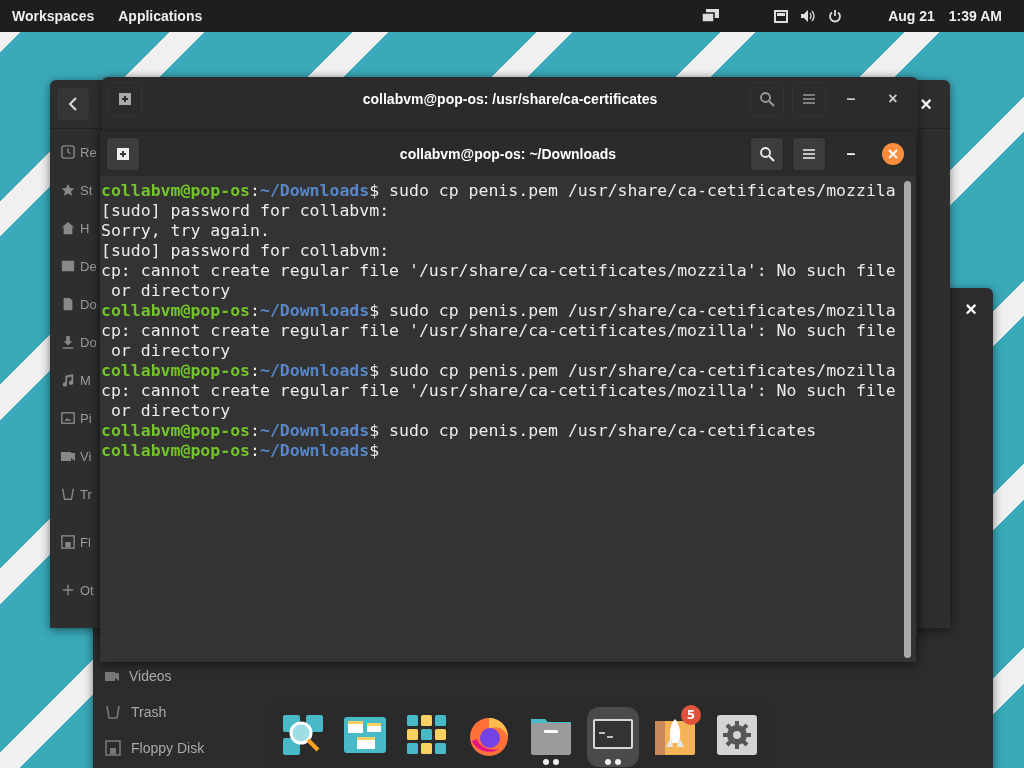 This screenshot has width=1024, height=768. What do you see at coordinates (499, 271) in the screenshot?
I see `terminal-line: cp: cannot create regular file '/usr/share/ca-cetificates/mozzila': No such file` at bounding box center [499, 271].